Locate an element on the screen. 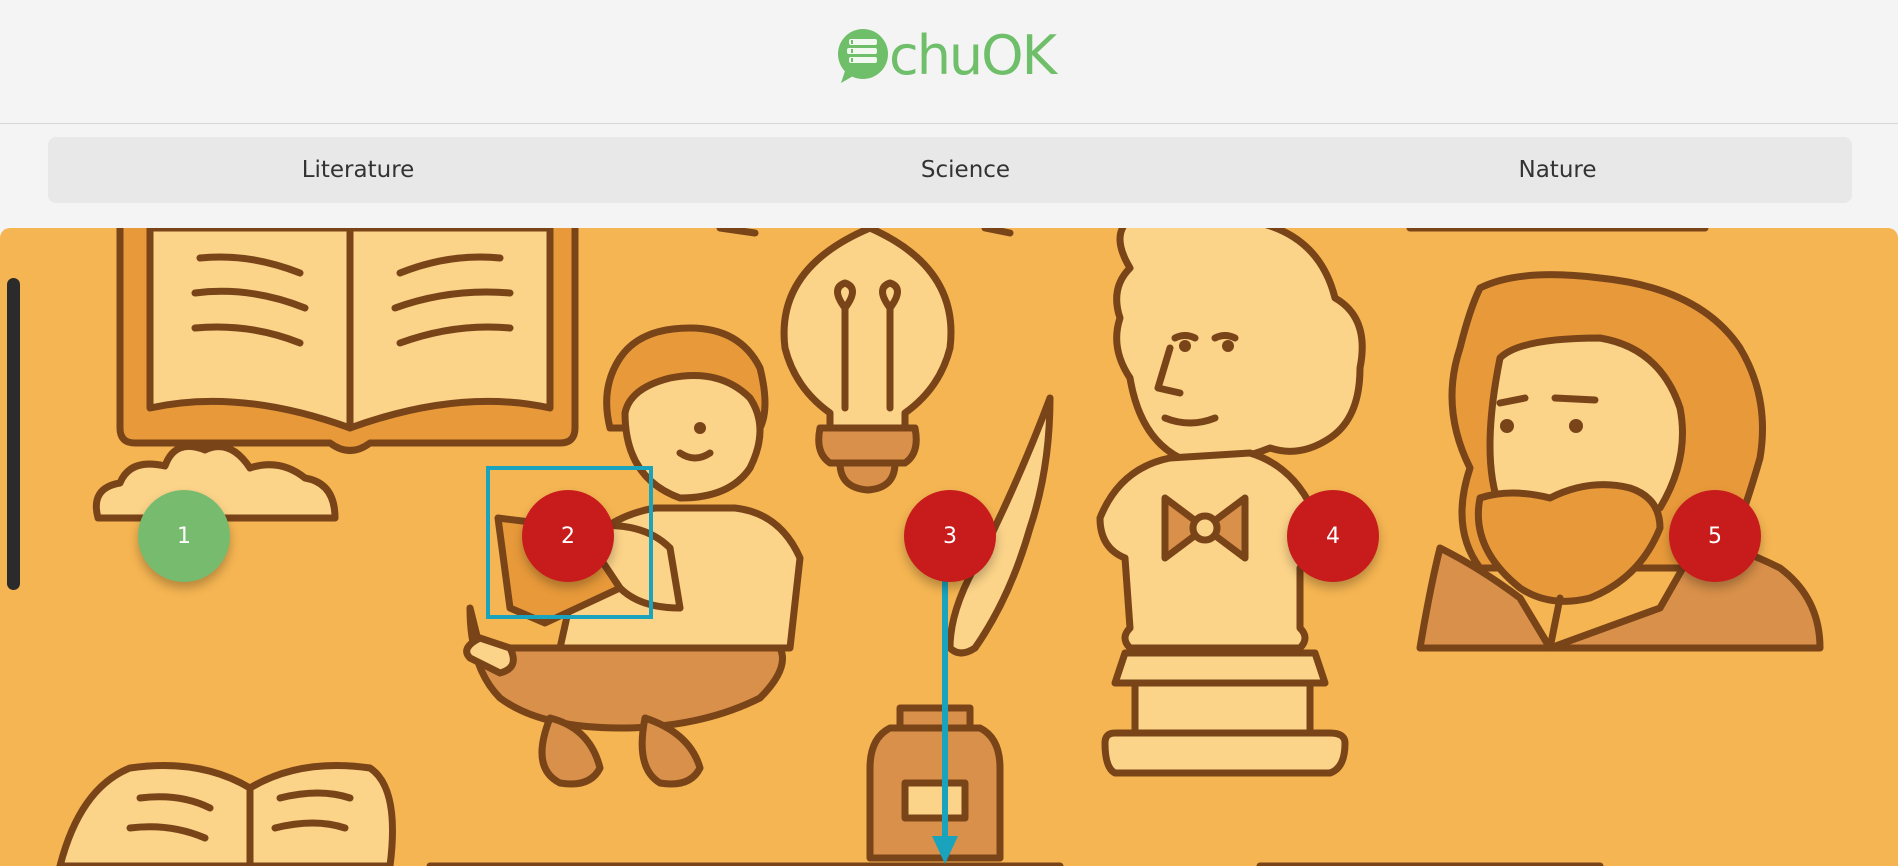 This screenshot has width=1898, height=866. level-marker-2: 2 is located at coordinates (568, 536).